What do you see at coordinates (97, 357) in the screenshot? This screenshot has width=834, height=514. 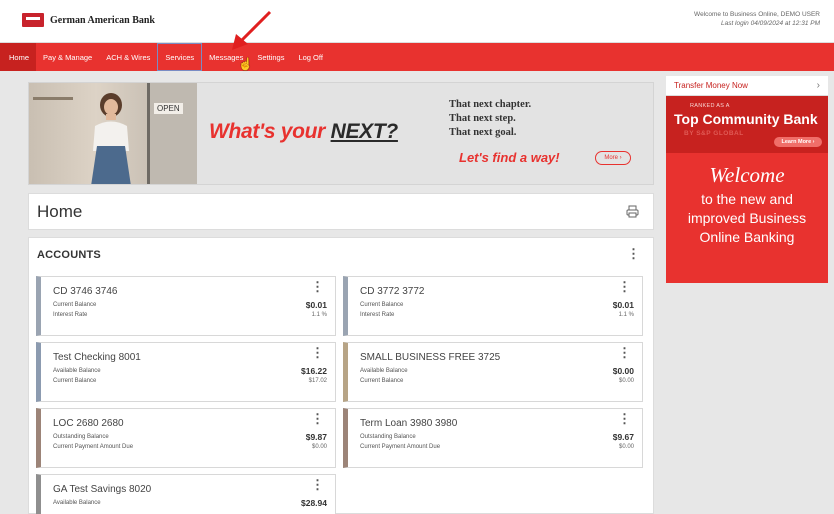 I see `account-name: Test Checking 8001` at bounding box center [97, 357].